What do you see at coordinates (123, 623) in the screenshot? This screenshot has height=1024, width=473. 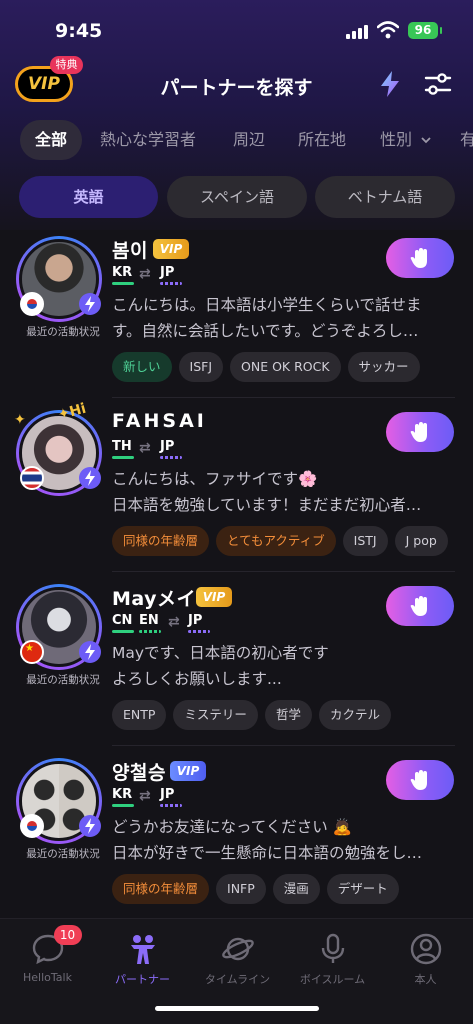 I see `native-language: CN` at bounding box center [123, 623].